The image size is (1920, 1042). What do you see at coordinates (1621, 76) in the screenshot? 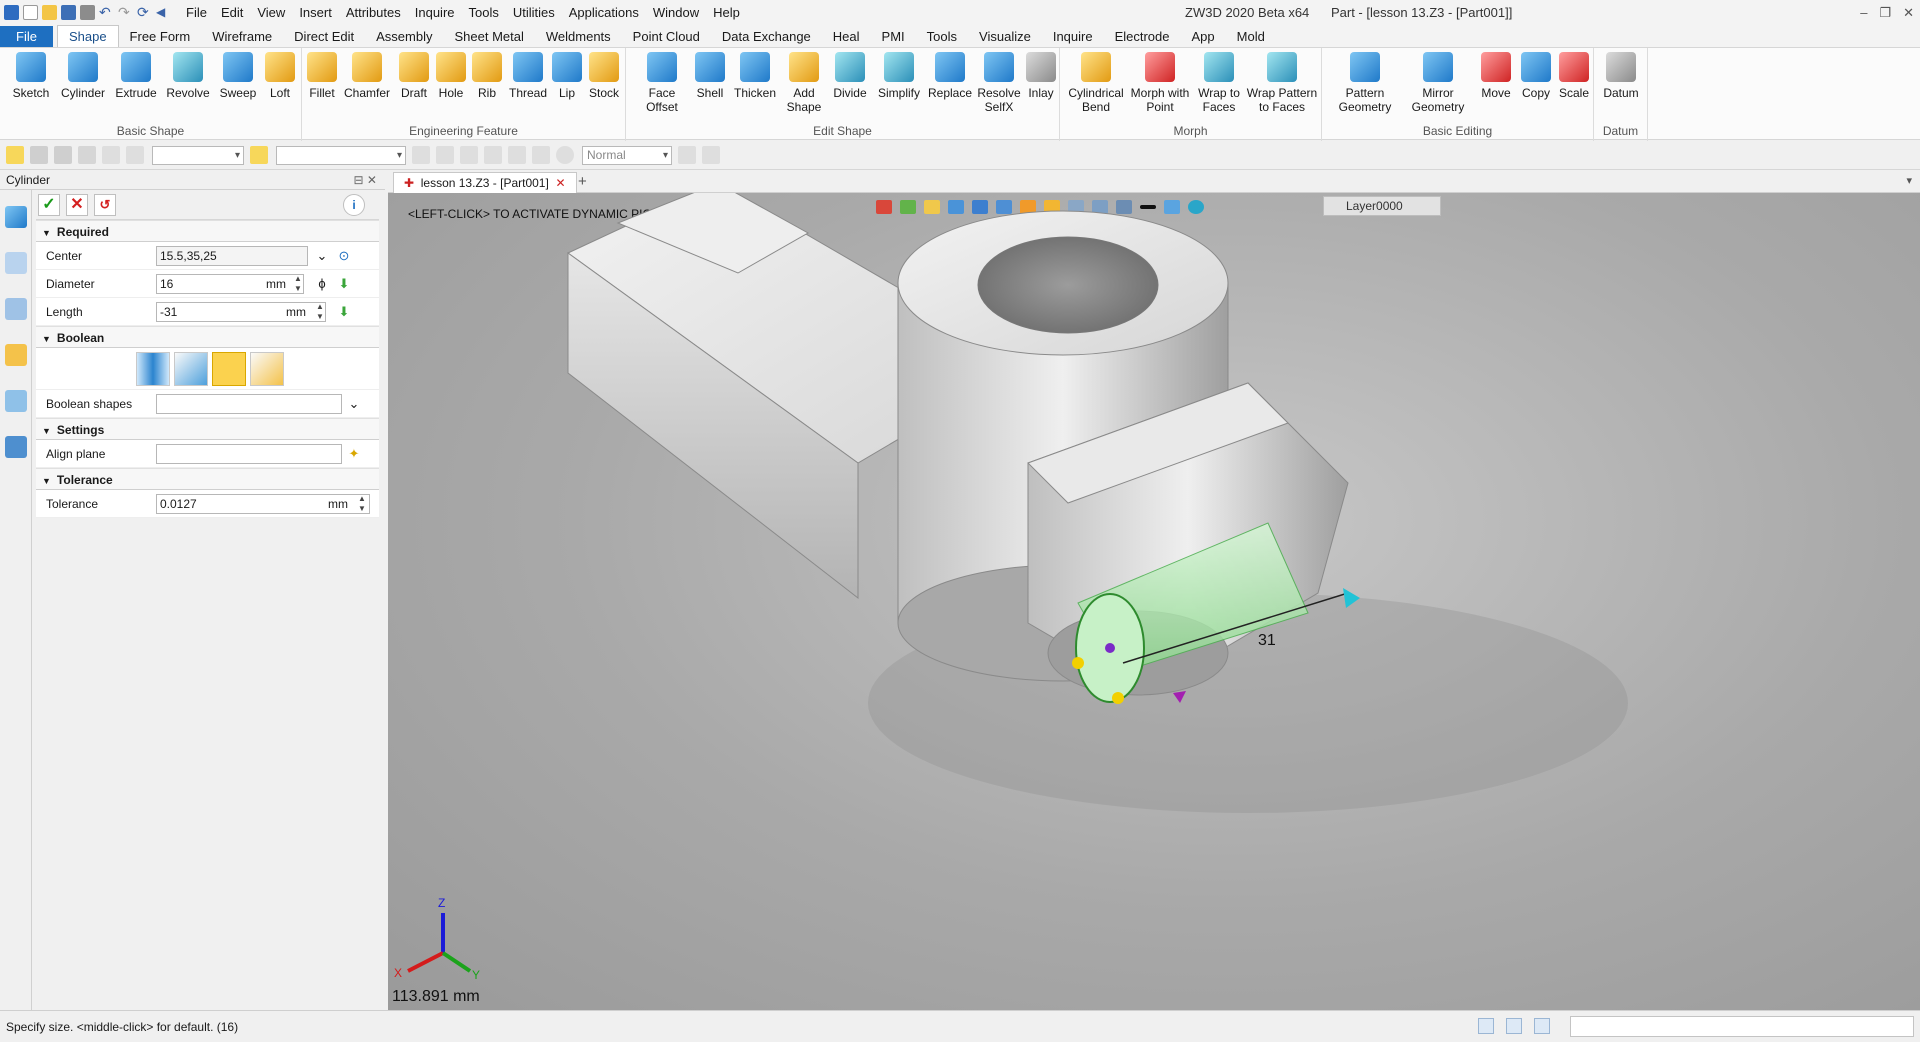
I see `datum-button: Datum` at bounding box center [1621, 76].